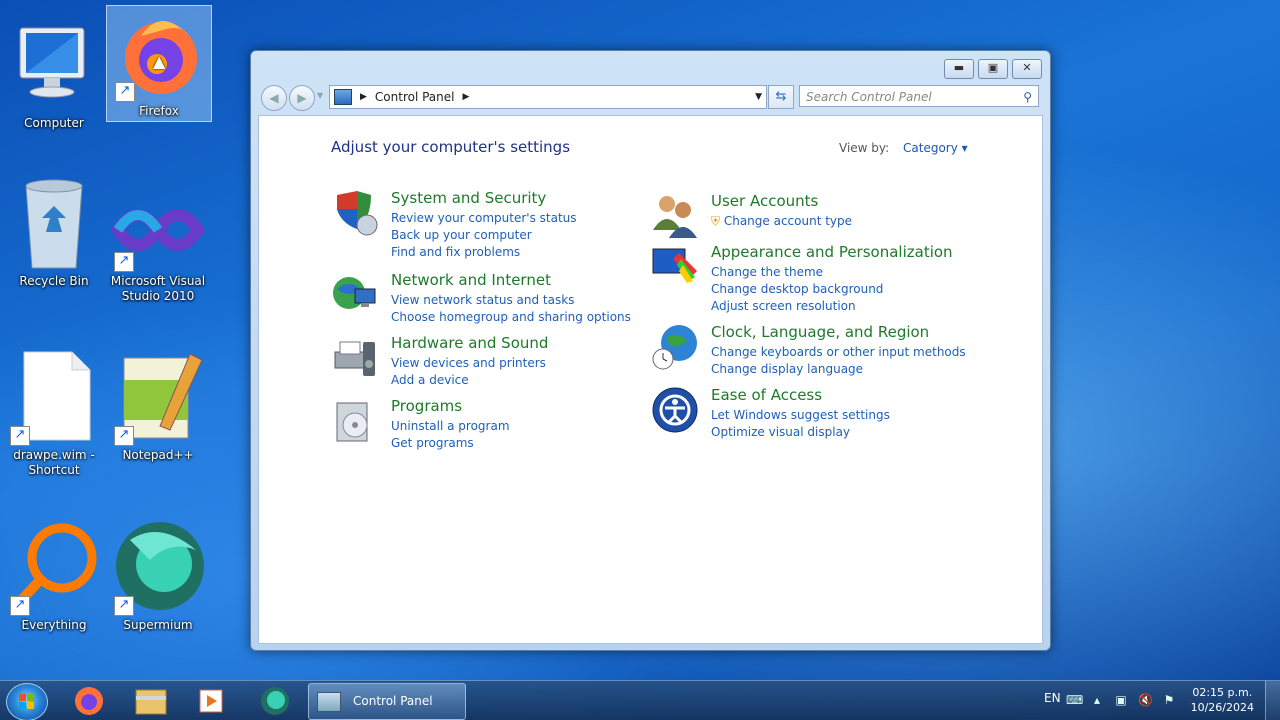  Describe the element at coordinates (1052, 698) in the screenshot. I see `language-indicator: EN` at that location.